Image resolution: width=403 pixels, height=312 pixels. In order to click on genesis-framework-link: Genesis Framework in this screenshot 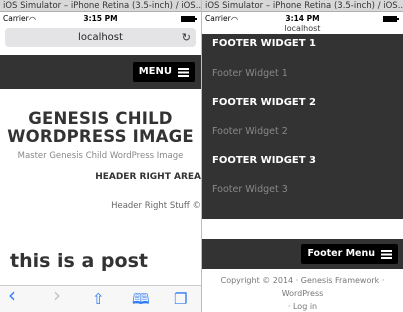, I will do `click(340, 280)`.